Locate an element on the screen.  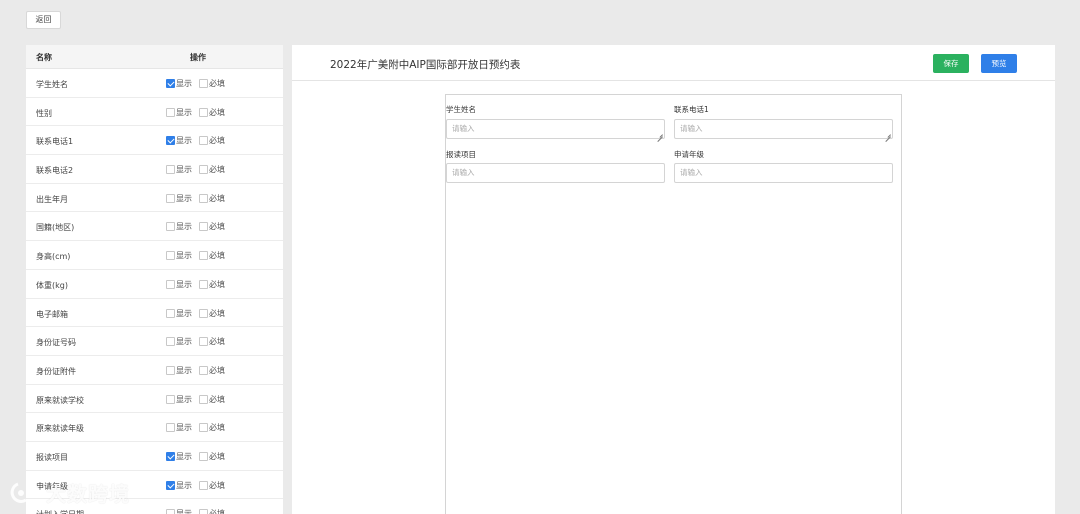
preview-button: 预览 is located at coordinates (999, 63).